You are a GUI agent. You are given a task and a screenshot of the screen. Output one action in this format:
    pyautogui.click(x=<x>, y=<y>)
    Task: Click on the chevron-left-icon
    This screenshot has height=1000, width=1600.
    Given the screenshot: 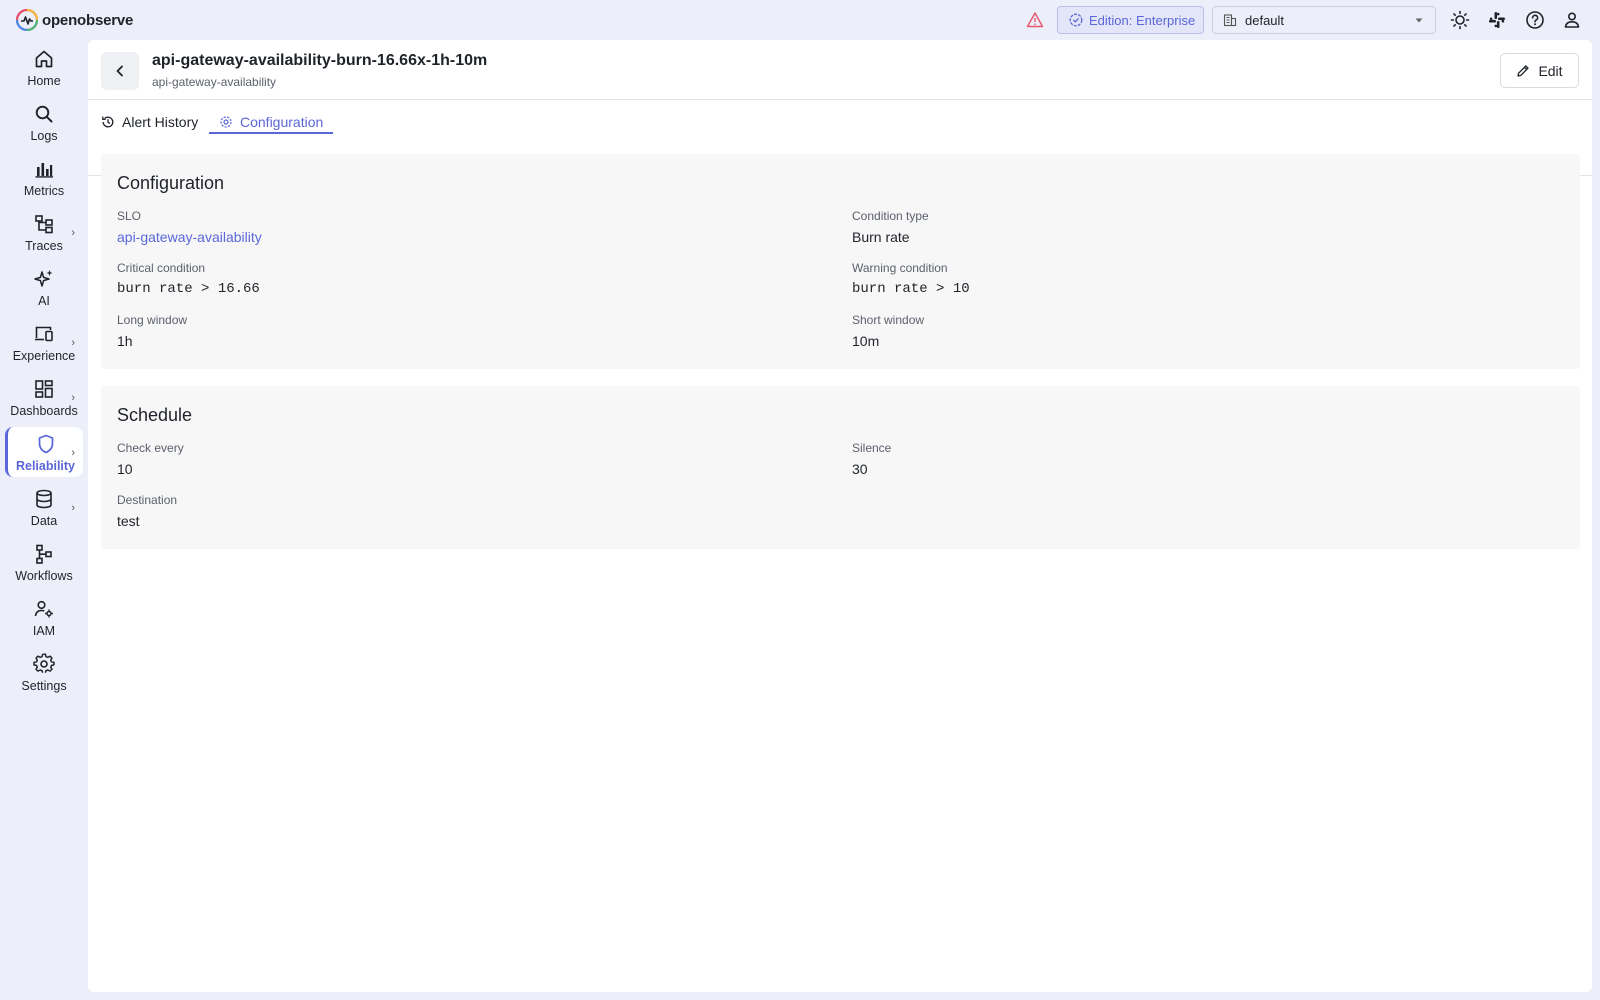 What is the action you would take?
    pyautogui.click(x=119, y=71)
    